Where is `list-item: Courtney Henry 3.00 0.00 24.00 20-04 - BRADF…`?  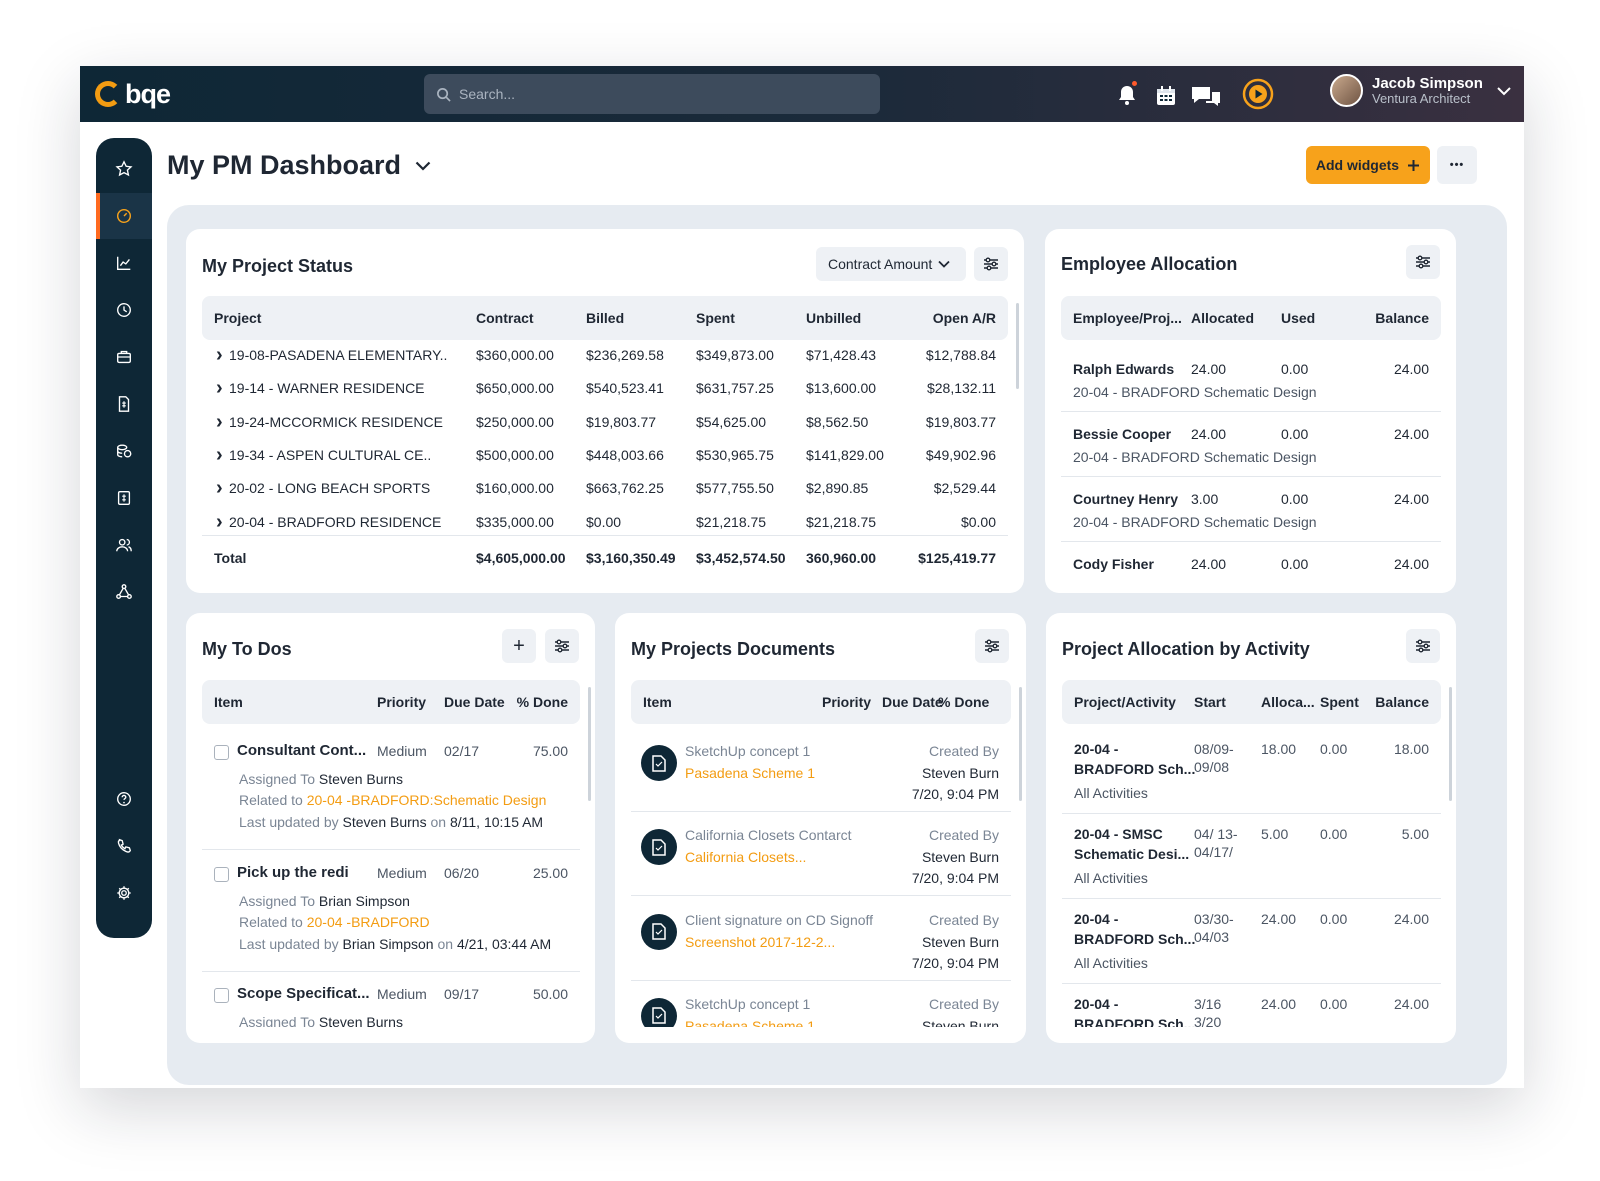 list-item: Courtney Henry 3.00 0.00 24.00 20-04 - BRADF… is located at coordinates (1251, 521).